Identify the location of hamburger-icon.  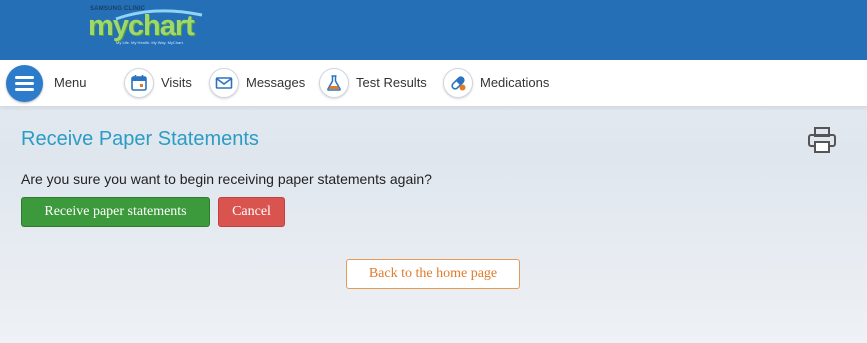
(24, 77).